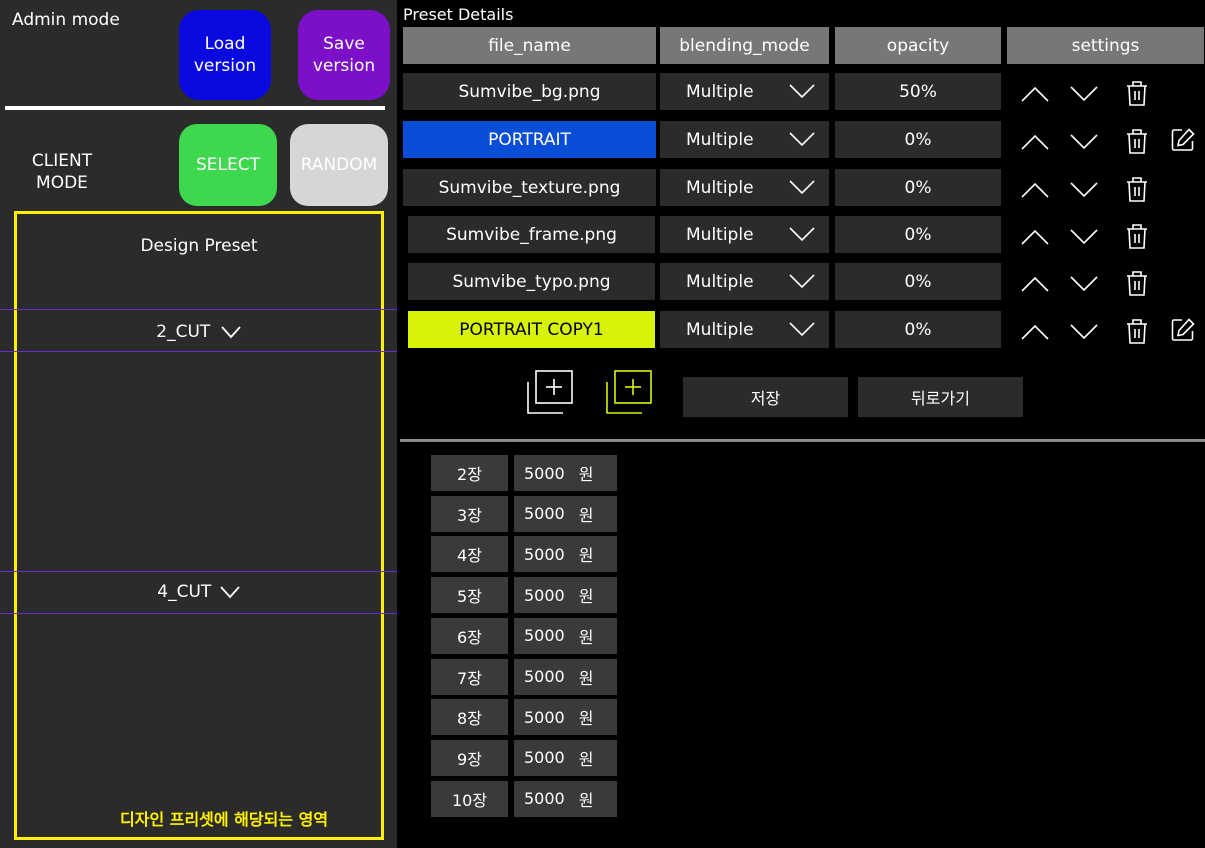 The width and height of the screenshot is (1205, 848). Describe the element at coordinates (918, 91) in the screenshot. I see `opacity-cell: 50%` at that location.